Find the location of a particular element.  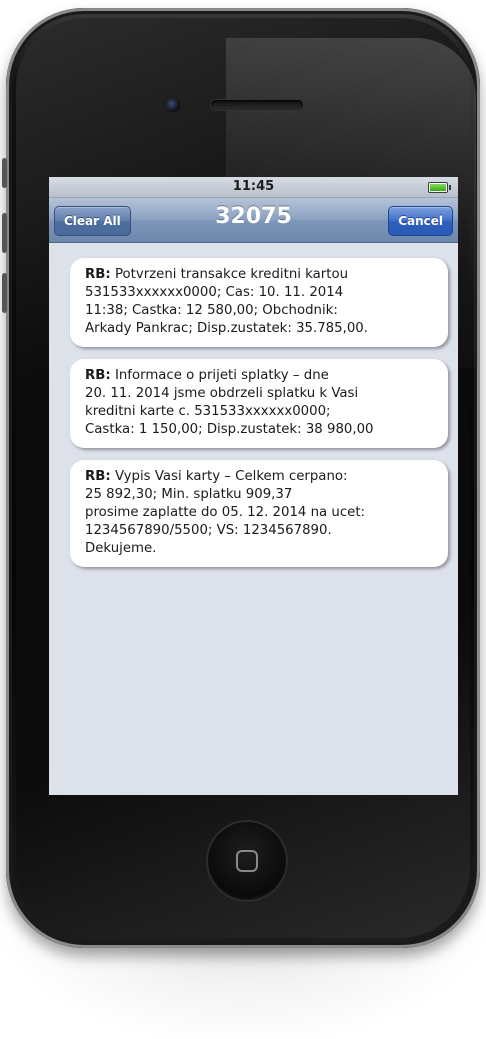

home-square-icon is located at coordinates (247, 861).